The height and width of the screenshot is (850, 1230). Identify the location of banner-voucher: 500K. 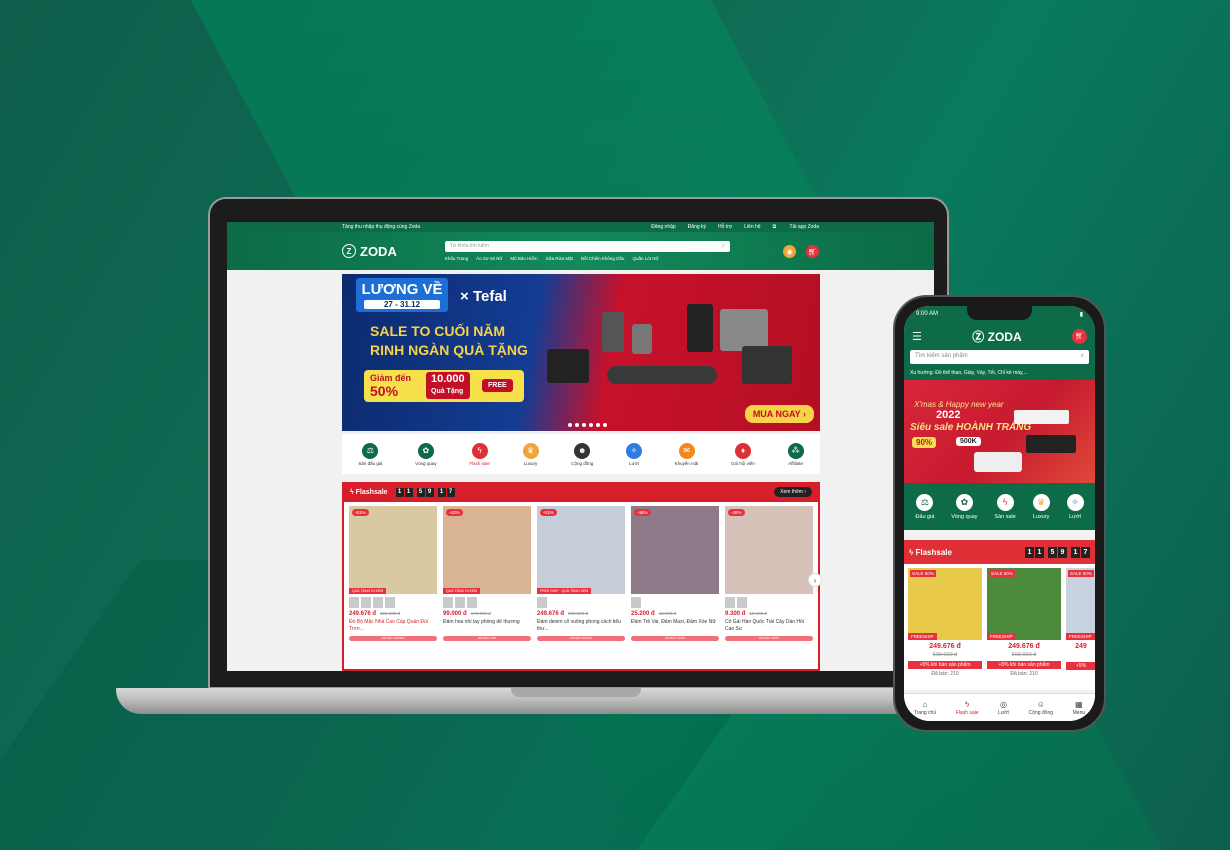
(968, 441).